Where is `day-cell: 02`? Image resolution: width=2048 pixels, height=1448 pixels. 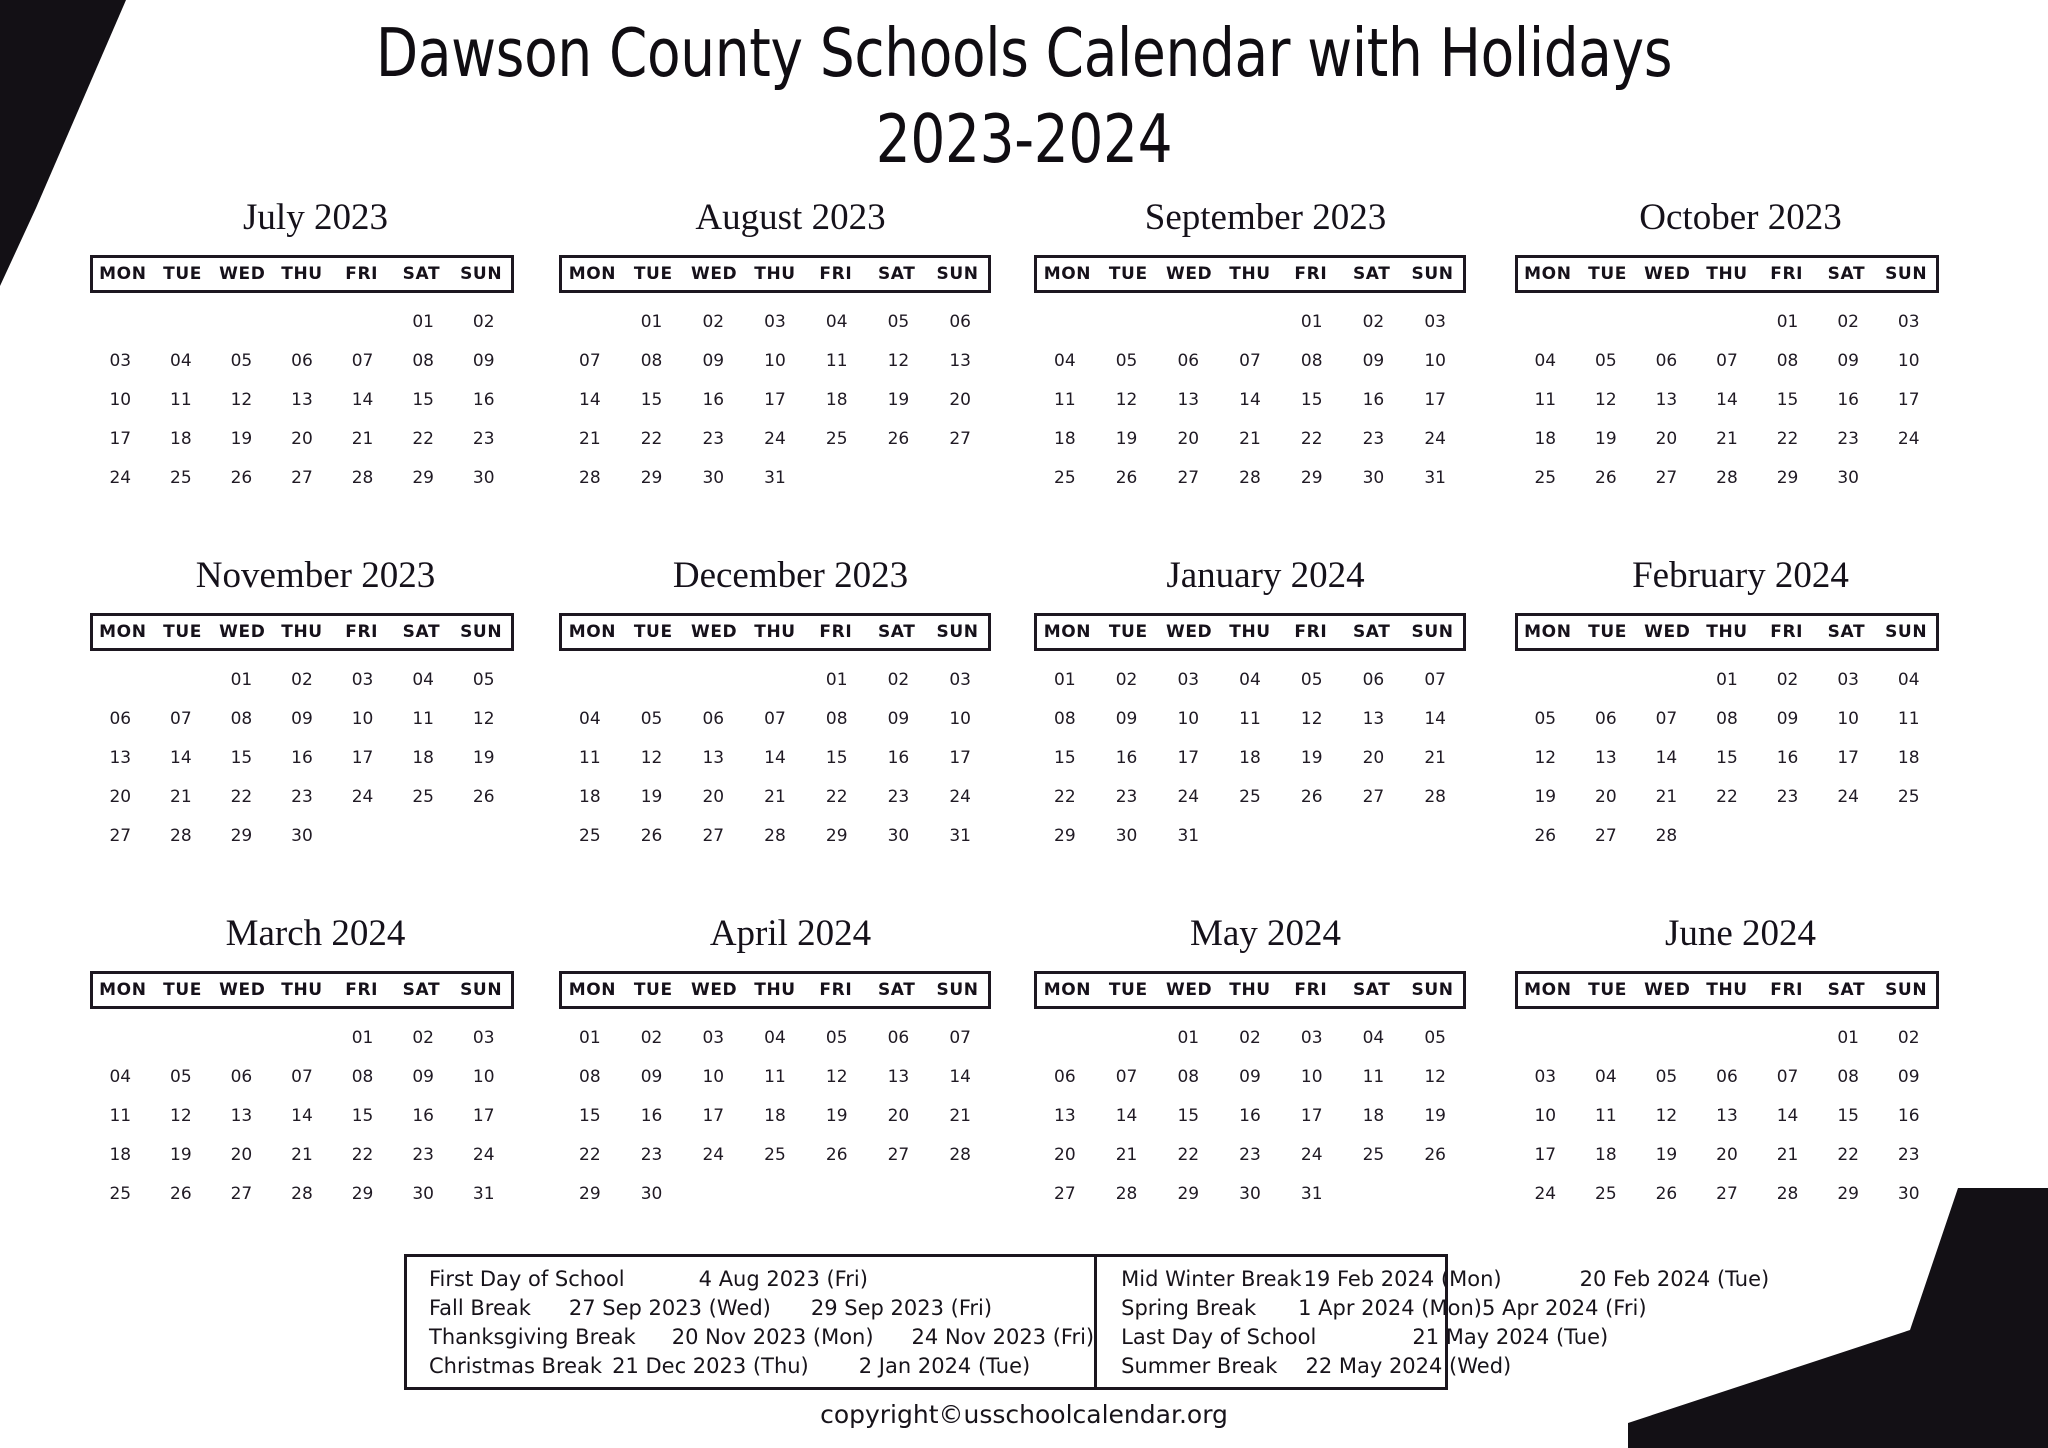 day-cell: 02 is located at coordinates (302, 680).